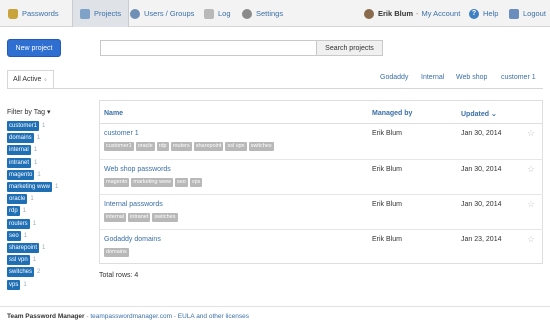  What do you see at coordinates (275, 306) in the screenshot?
I see `footer-divider` at bounding box center [275, 306].